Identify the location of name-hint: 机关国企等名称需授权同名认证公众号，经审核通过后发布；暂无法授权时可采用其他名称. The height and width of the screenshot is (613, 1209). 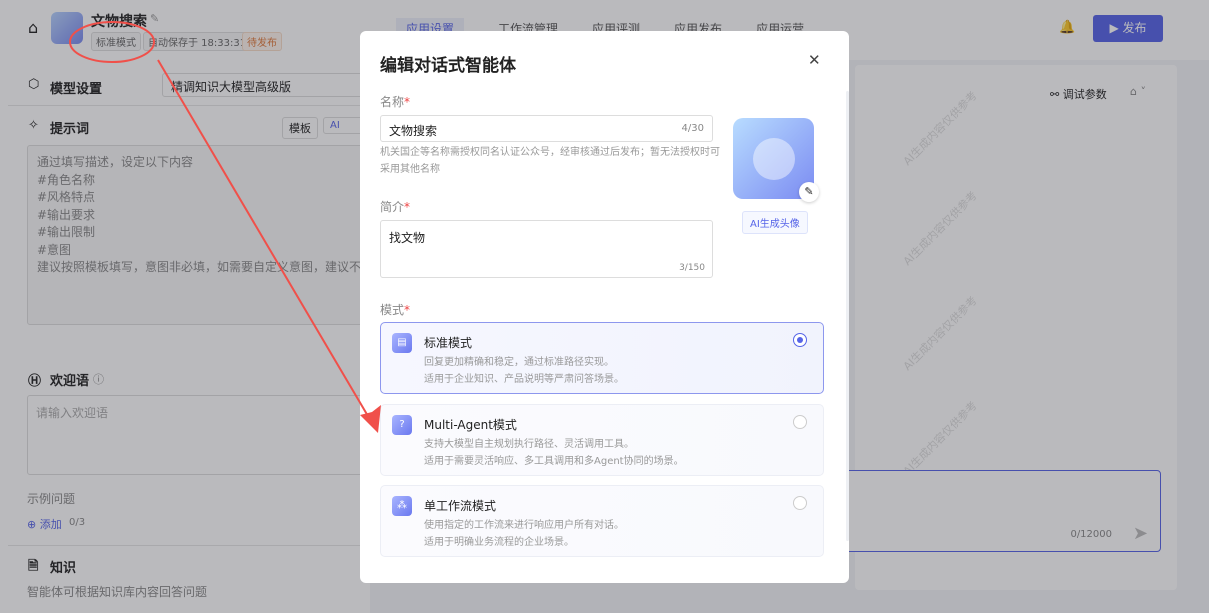
(550, 161).